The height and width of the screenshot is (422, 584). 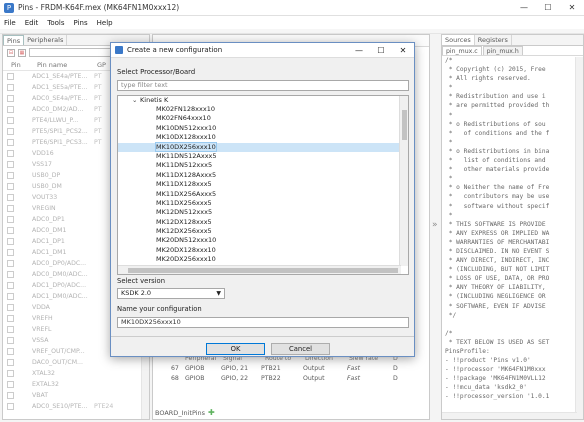 I want to click on tree-item-label: MK20DN512xxx10, so click(x=186, y=240).